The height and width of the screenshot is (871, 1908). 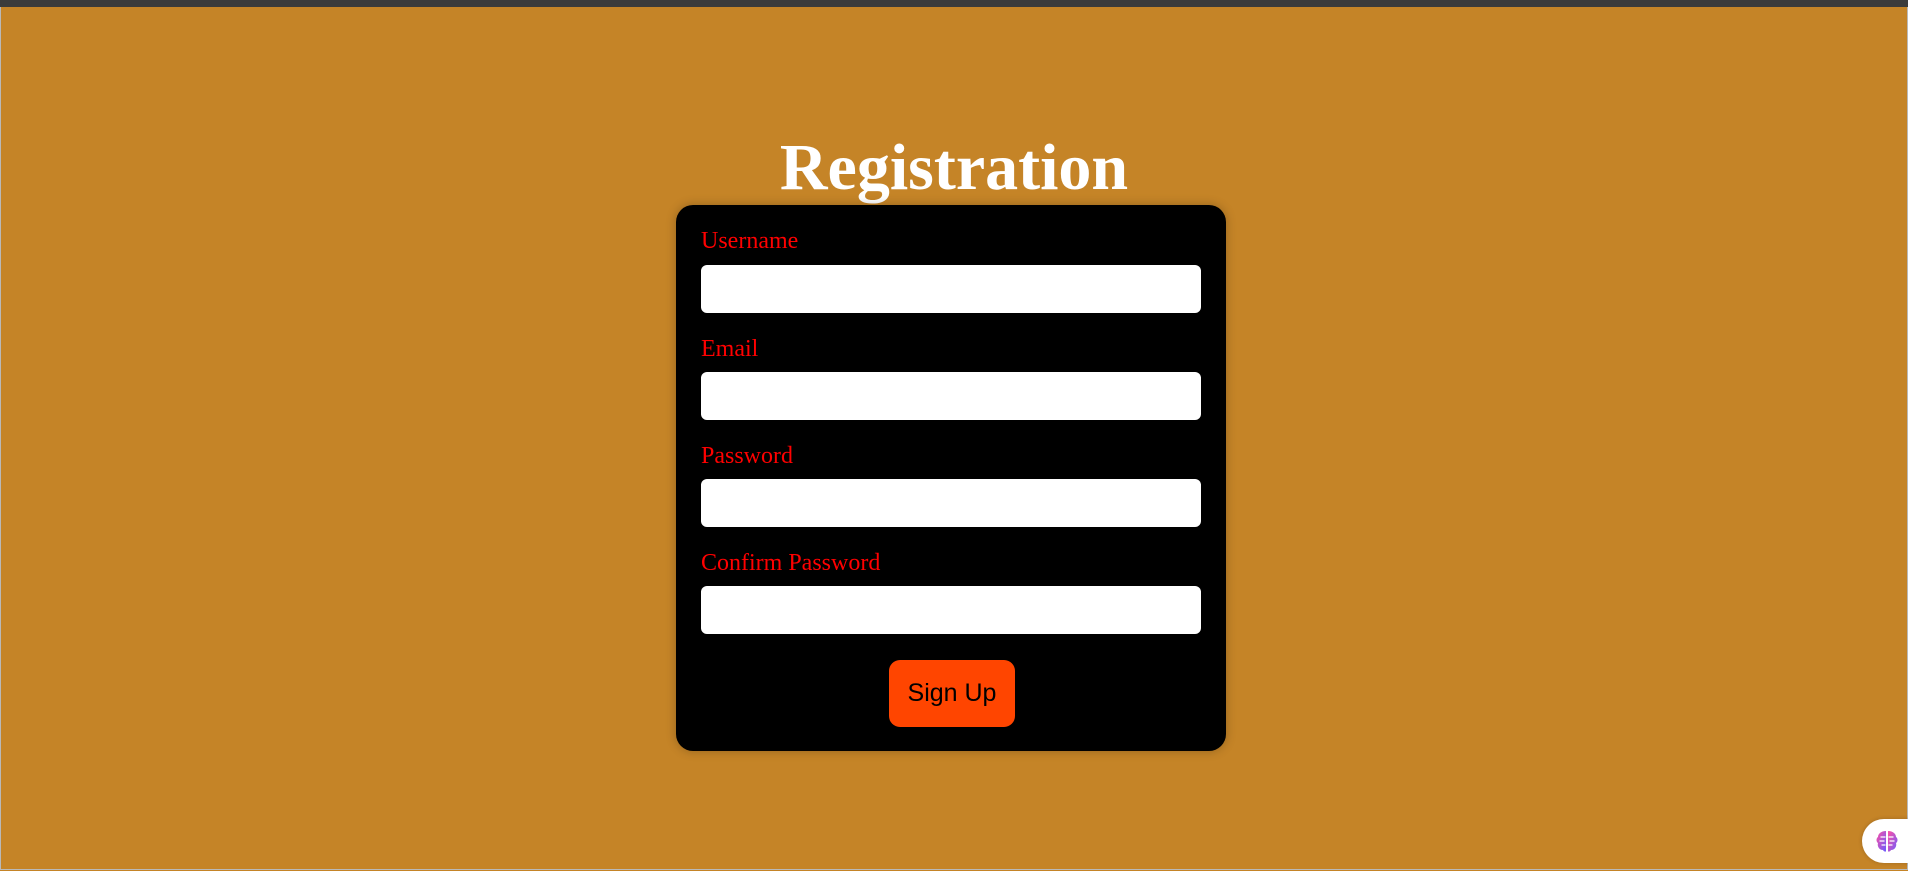 What do you see at coordinates (951, 289) in the screenshot?
I see `username-input` at bounding box center [951, 289].